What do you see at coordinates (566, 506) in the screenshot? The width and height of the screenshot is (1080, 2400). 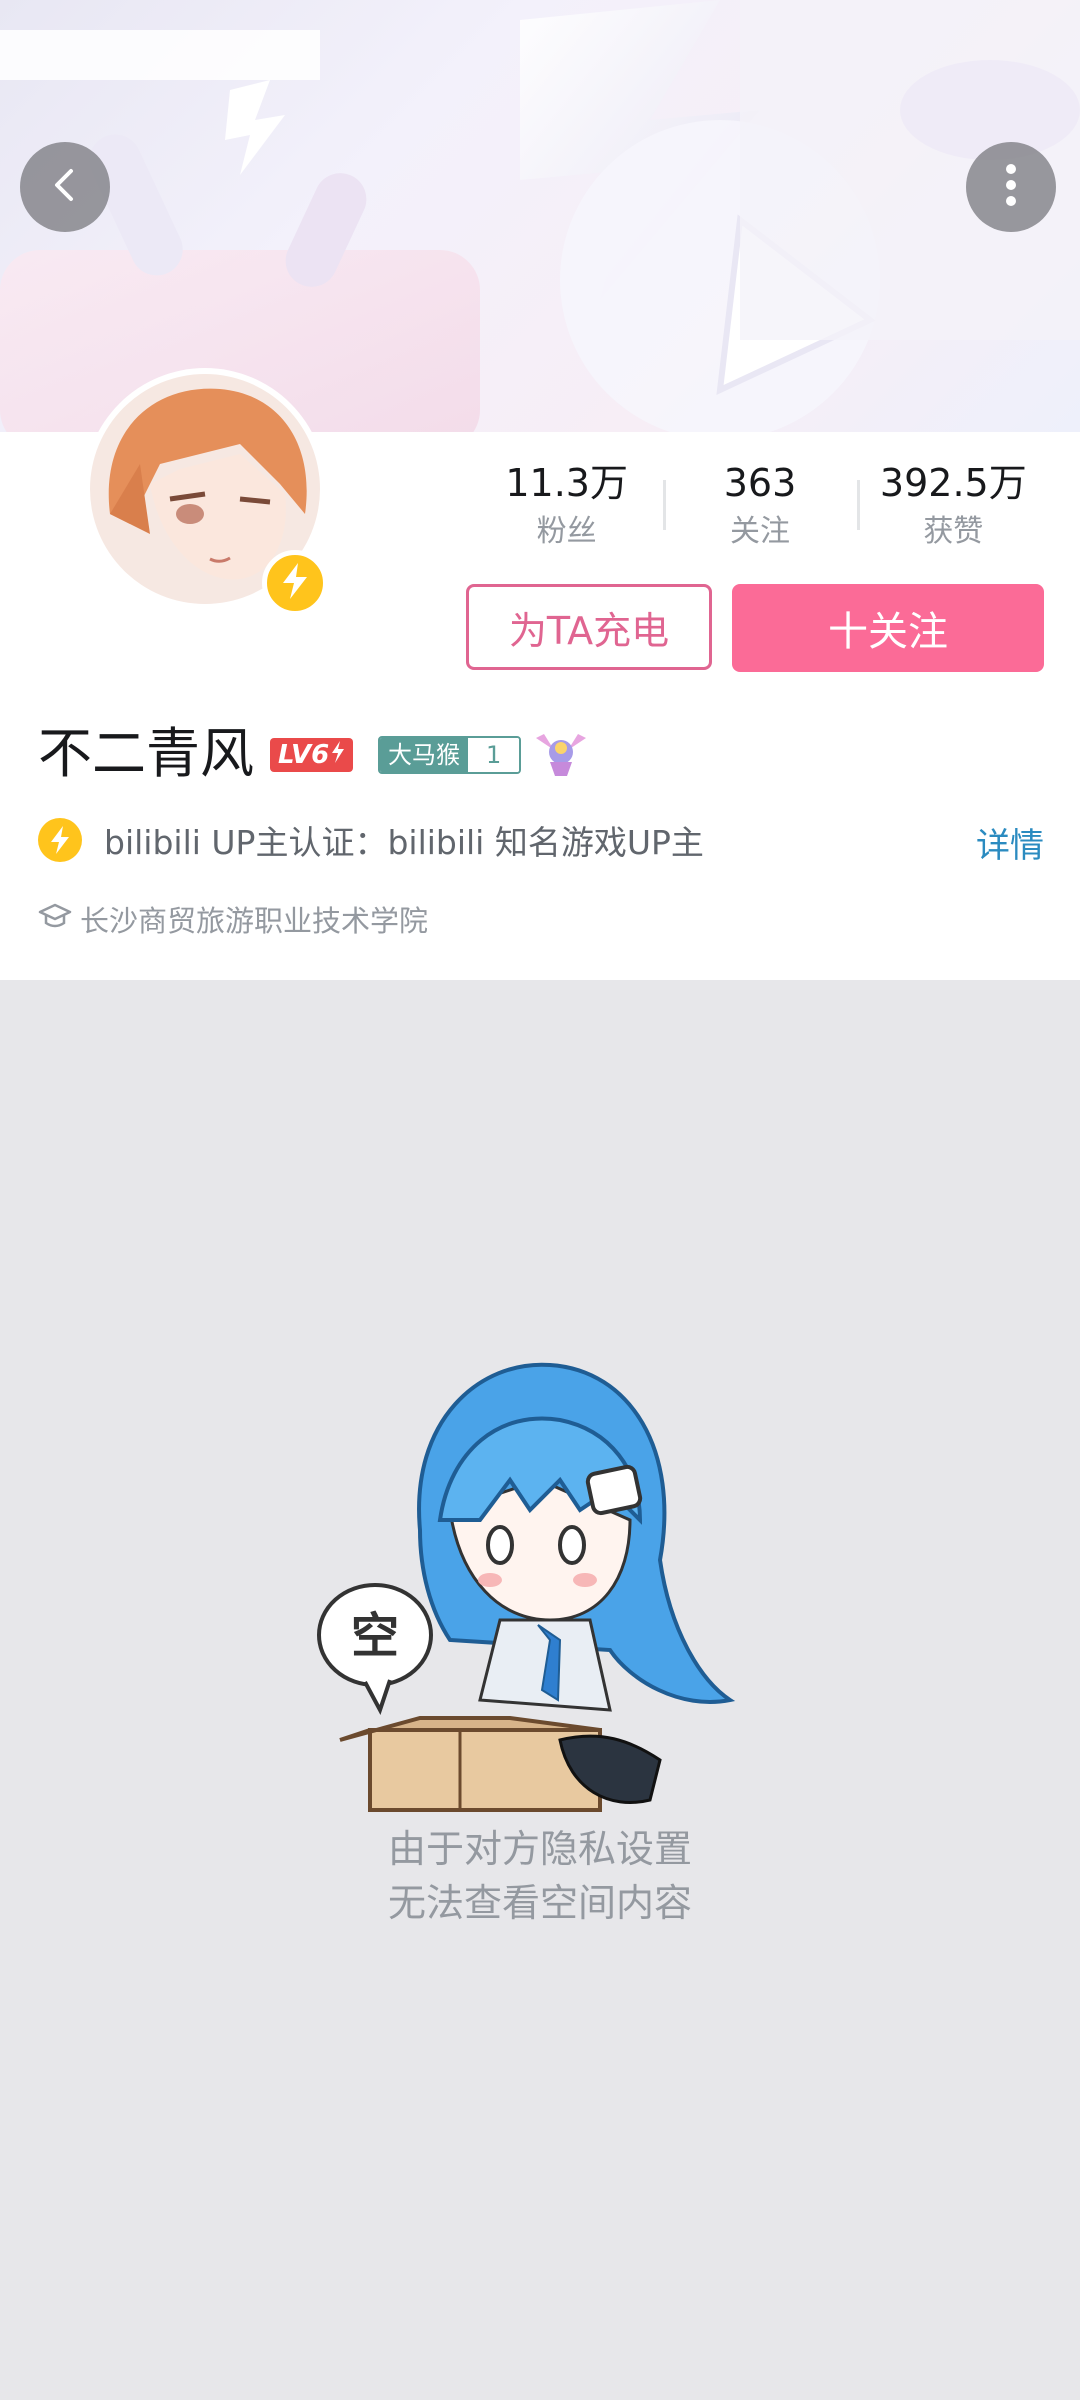 I see `stat-fans: 11.3万 粉丝` at bounding box center [566, 506].